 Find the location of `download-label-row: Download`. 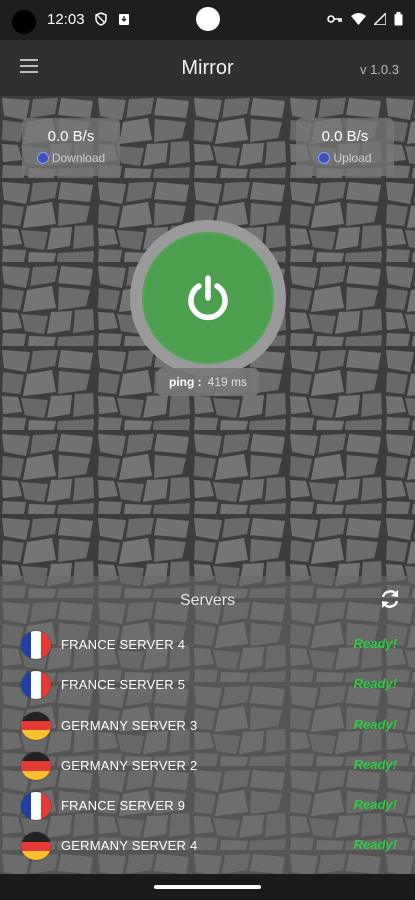

download-label-row: Download is located at coordinates (71, 158).